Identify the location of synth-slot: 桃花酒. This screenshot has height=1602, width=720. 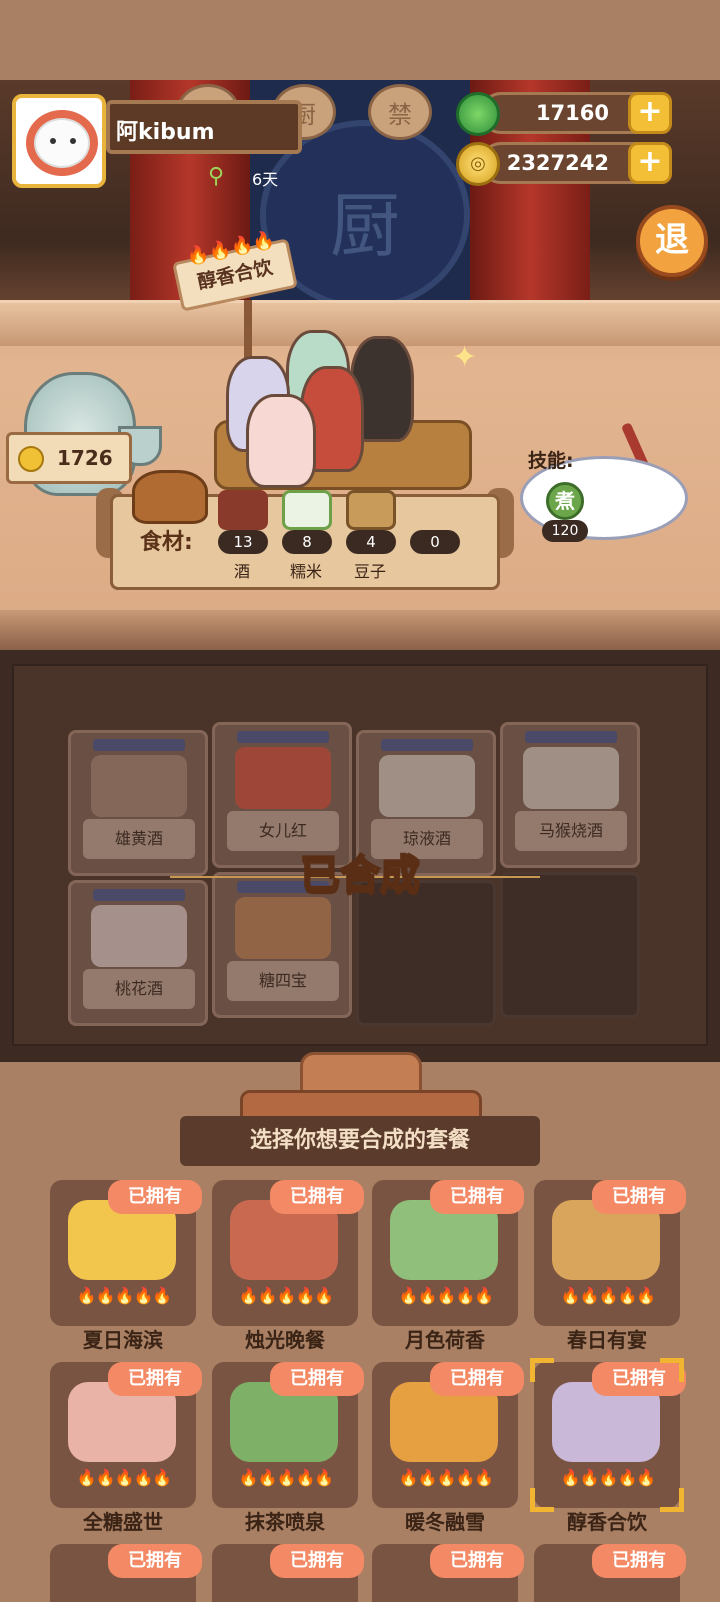
(138, 953).